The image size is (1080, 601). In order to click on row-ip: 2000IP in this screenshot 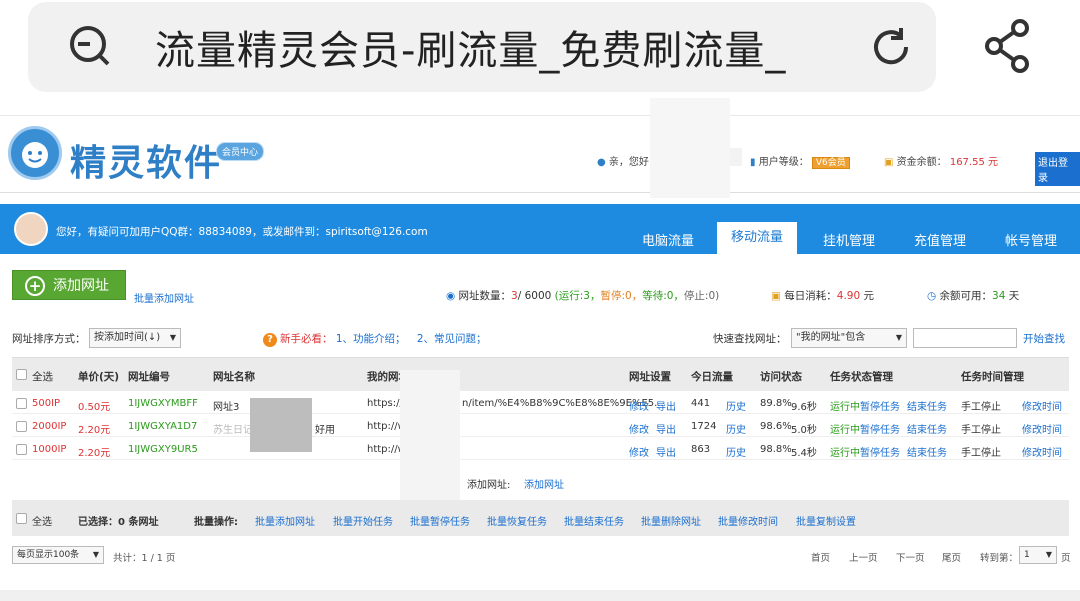, I will do `click(49, 426)`.